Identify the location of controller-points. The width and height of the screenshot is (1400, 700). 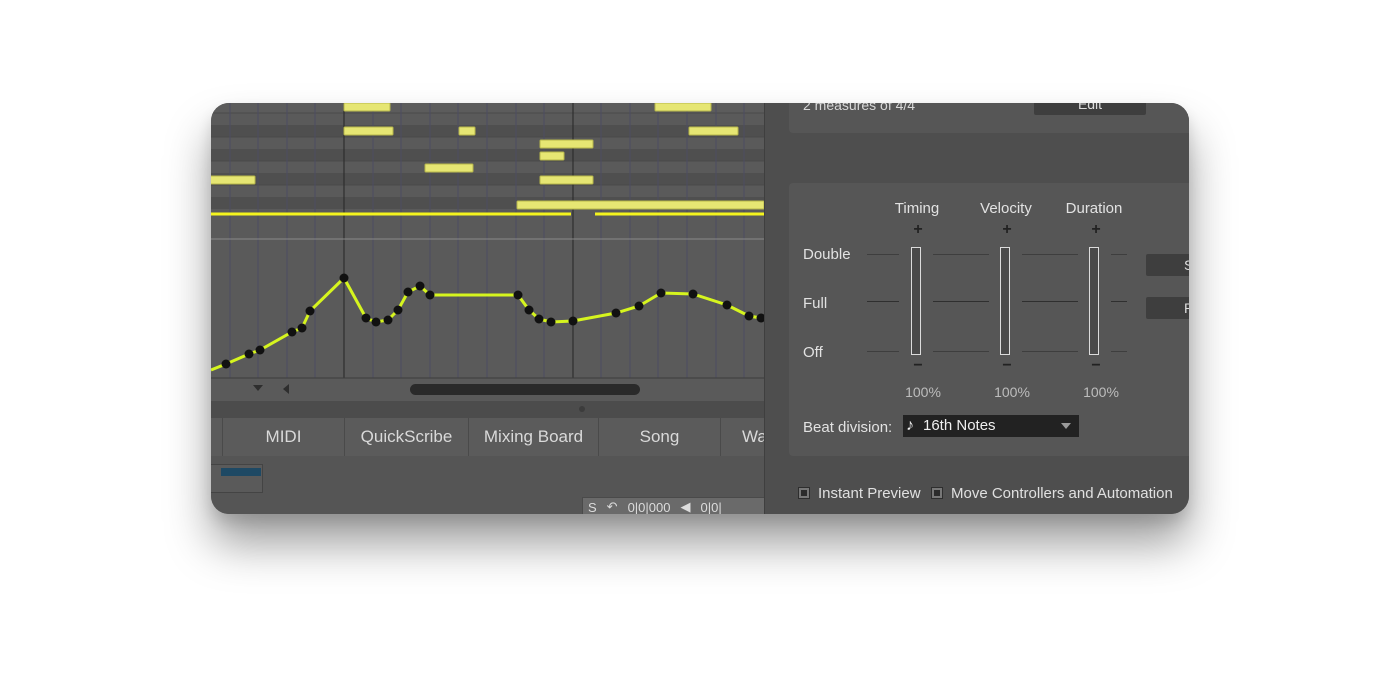
(492, 321).